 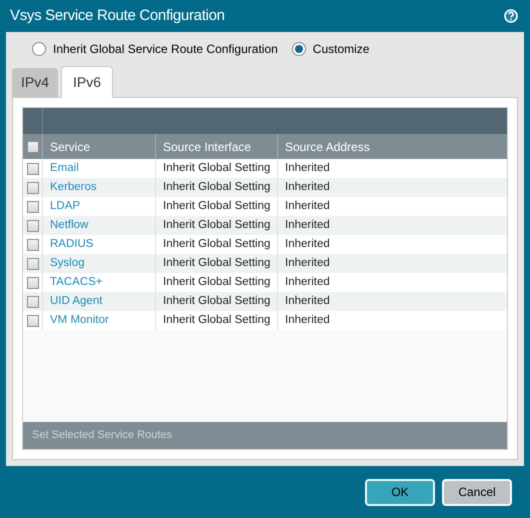 What do you see at coordinates (65, 207) in the screenshot?
I see `service-link: LDAP` at bounding box center [65, 207].